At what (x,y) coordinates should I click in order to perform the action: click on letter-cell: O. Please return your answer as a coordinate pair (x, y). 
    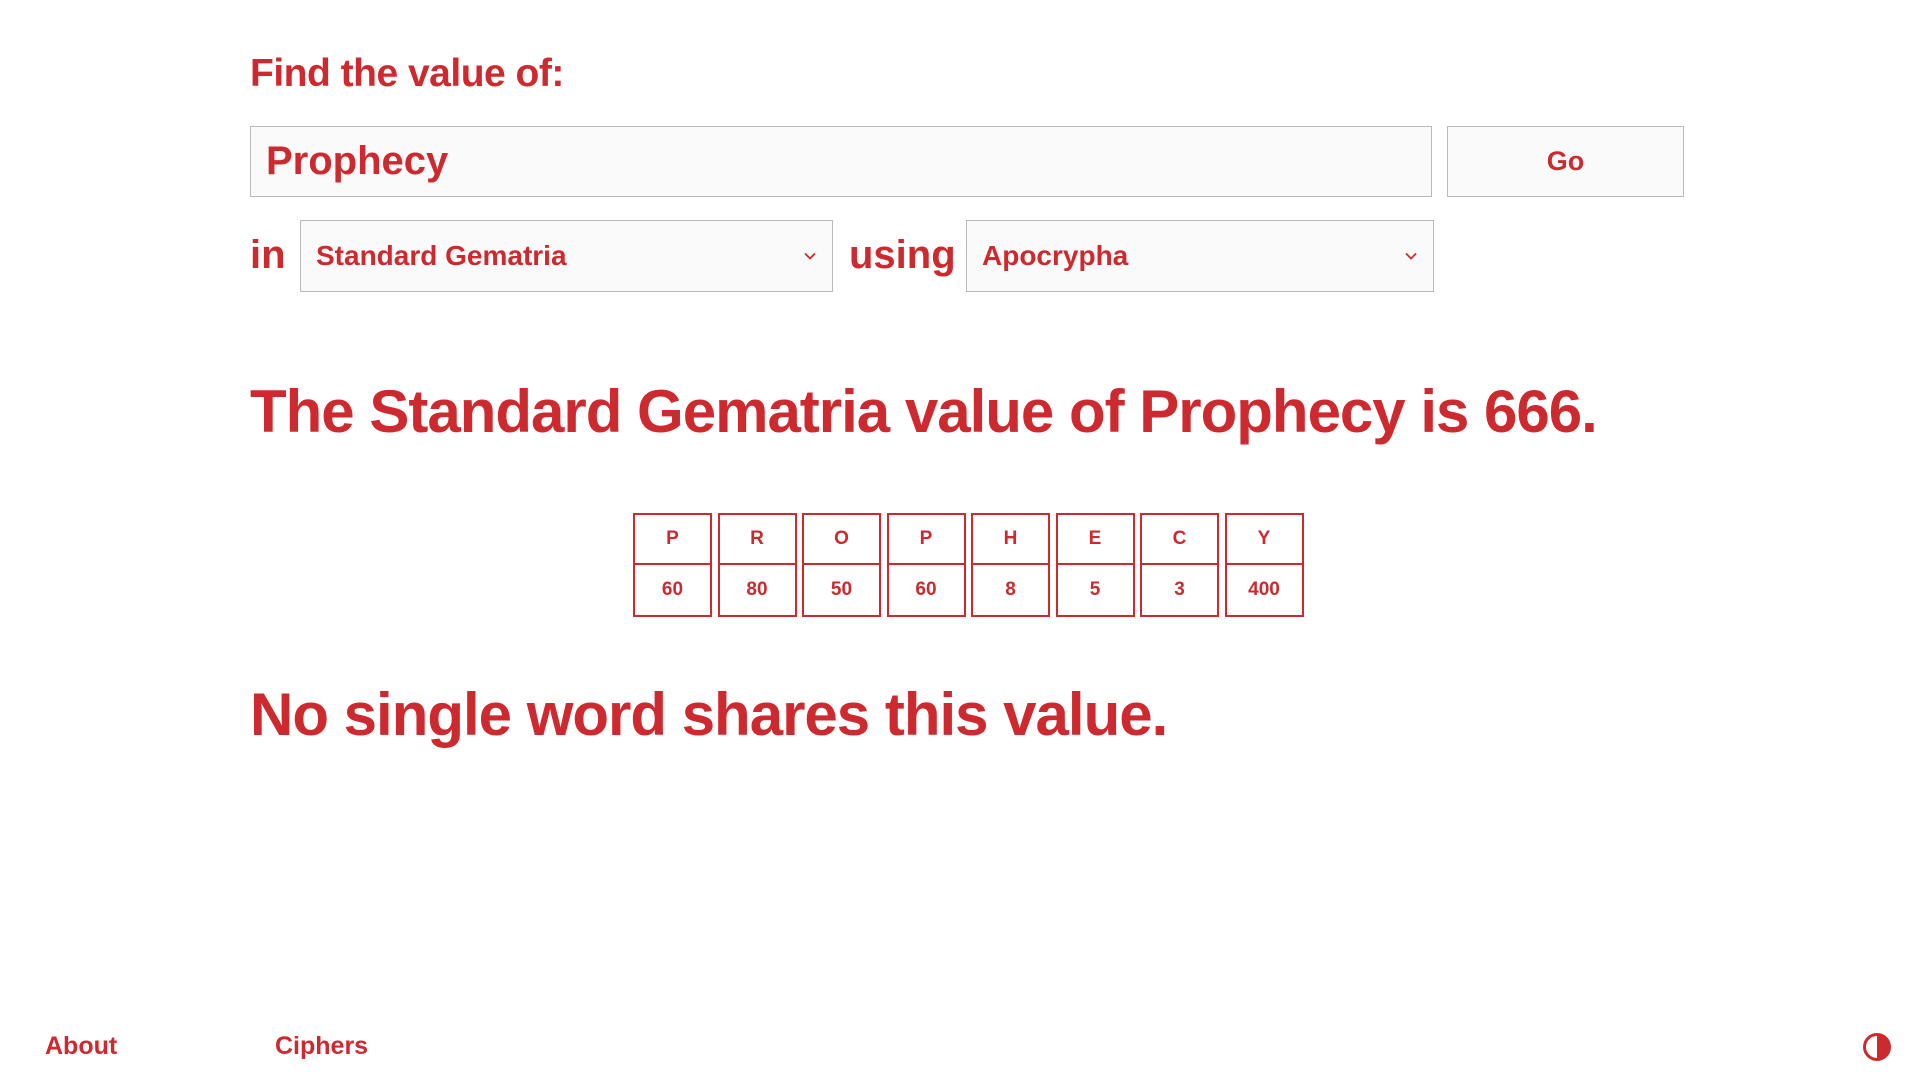
    Looking at the image, I should click on (841, 539).